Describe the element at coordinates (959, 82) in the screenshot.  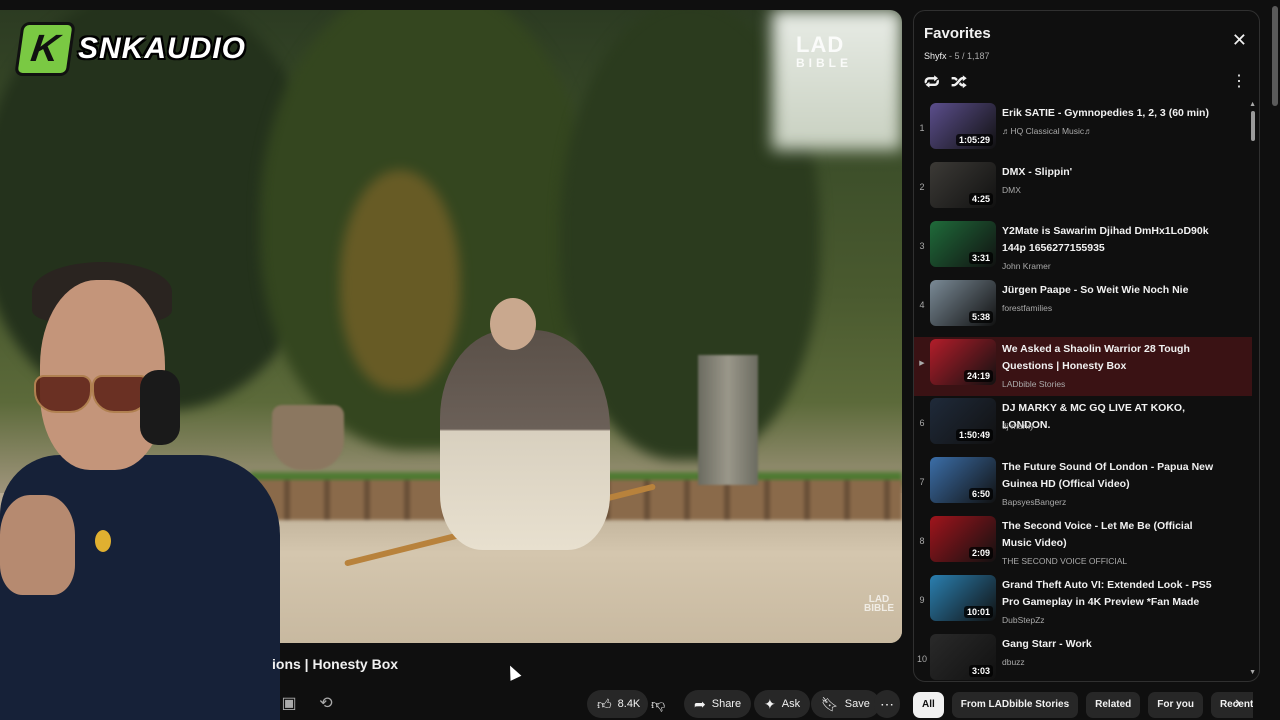
I see `shuffle-icon: 🔀︎` at that location.